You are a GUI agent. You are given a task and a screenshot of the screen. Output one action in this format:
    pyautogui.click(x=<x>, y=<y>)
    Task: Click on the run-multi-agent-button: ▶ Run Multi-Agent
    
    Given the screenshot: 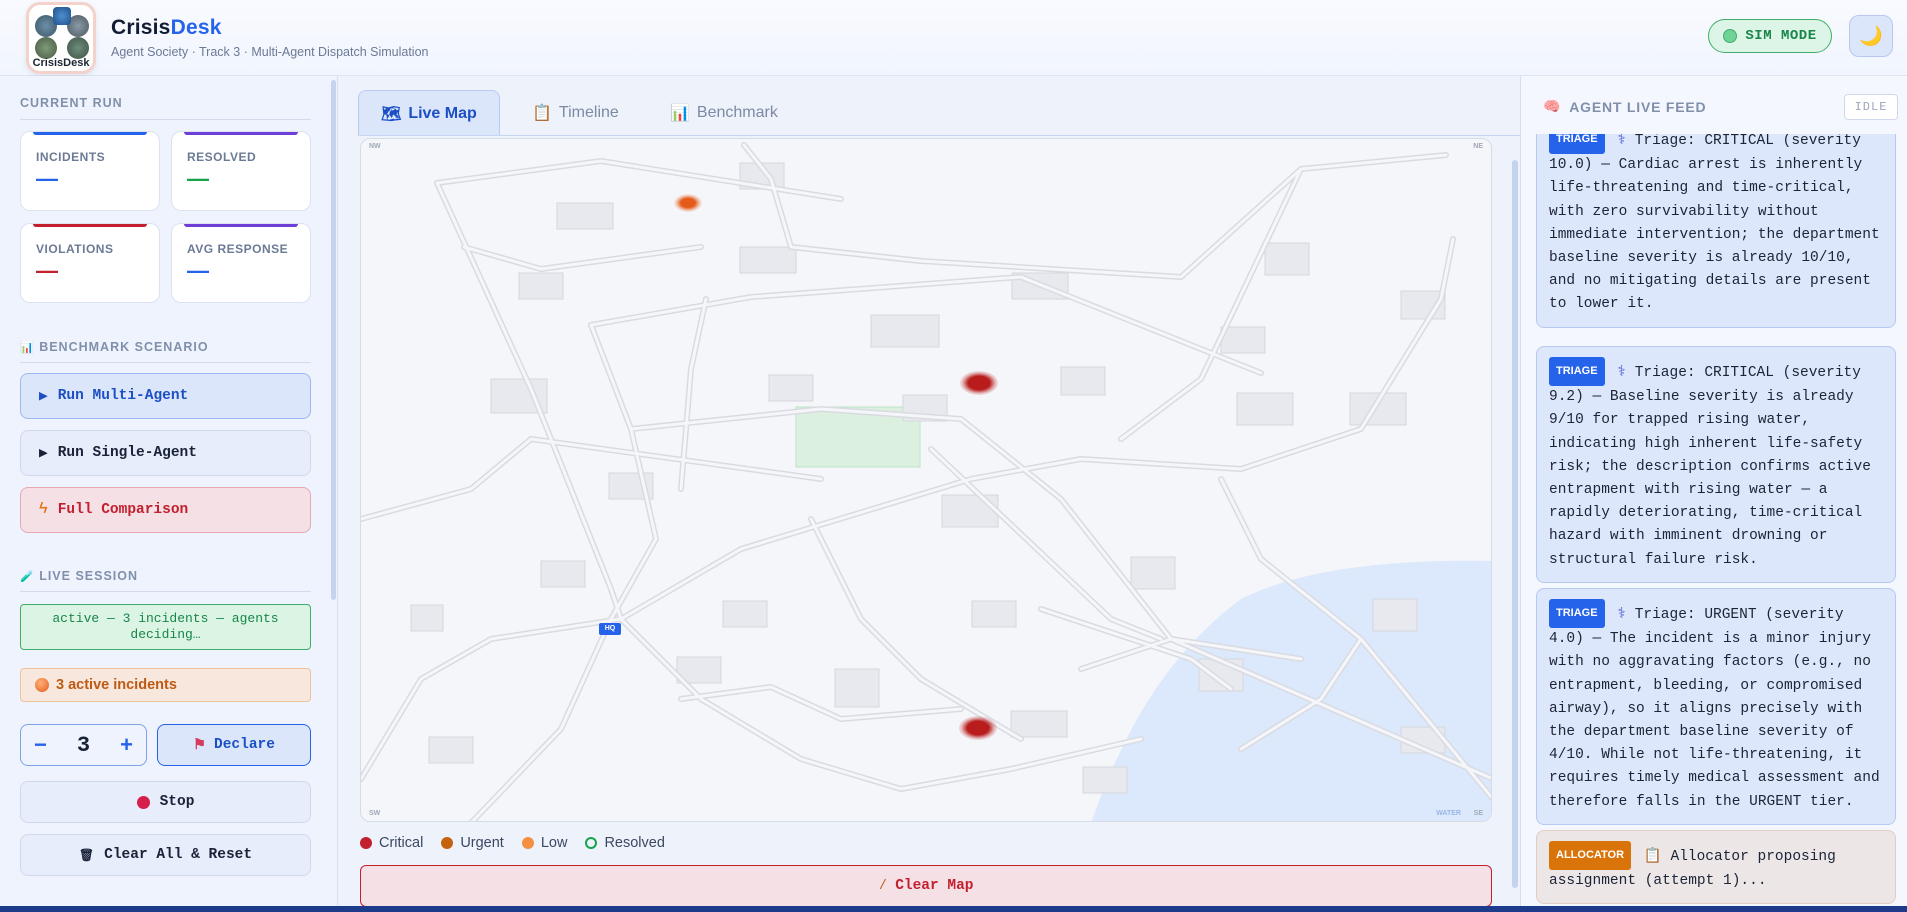 What is the action you would take?
    pyautogui.click(x=165, y=396)
    